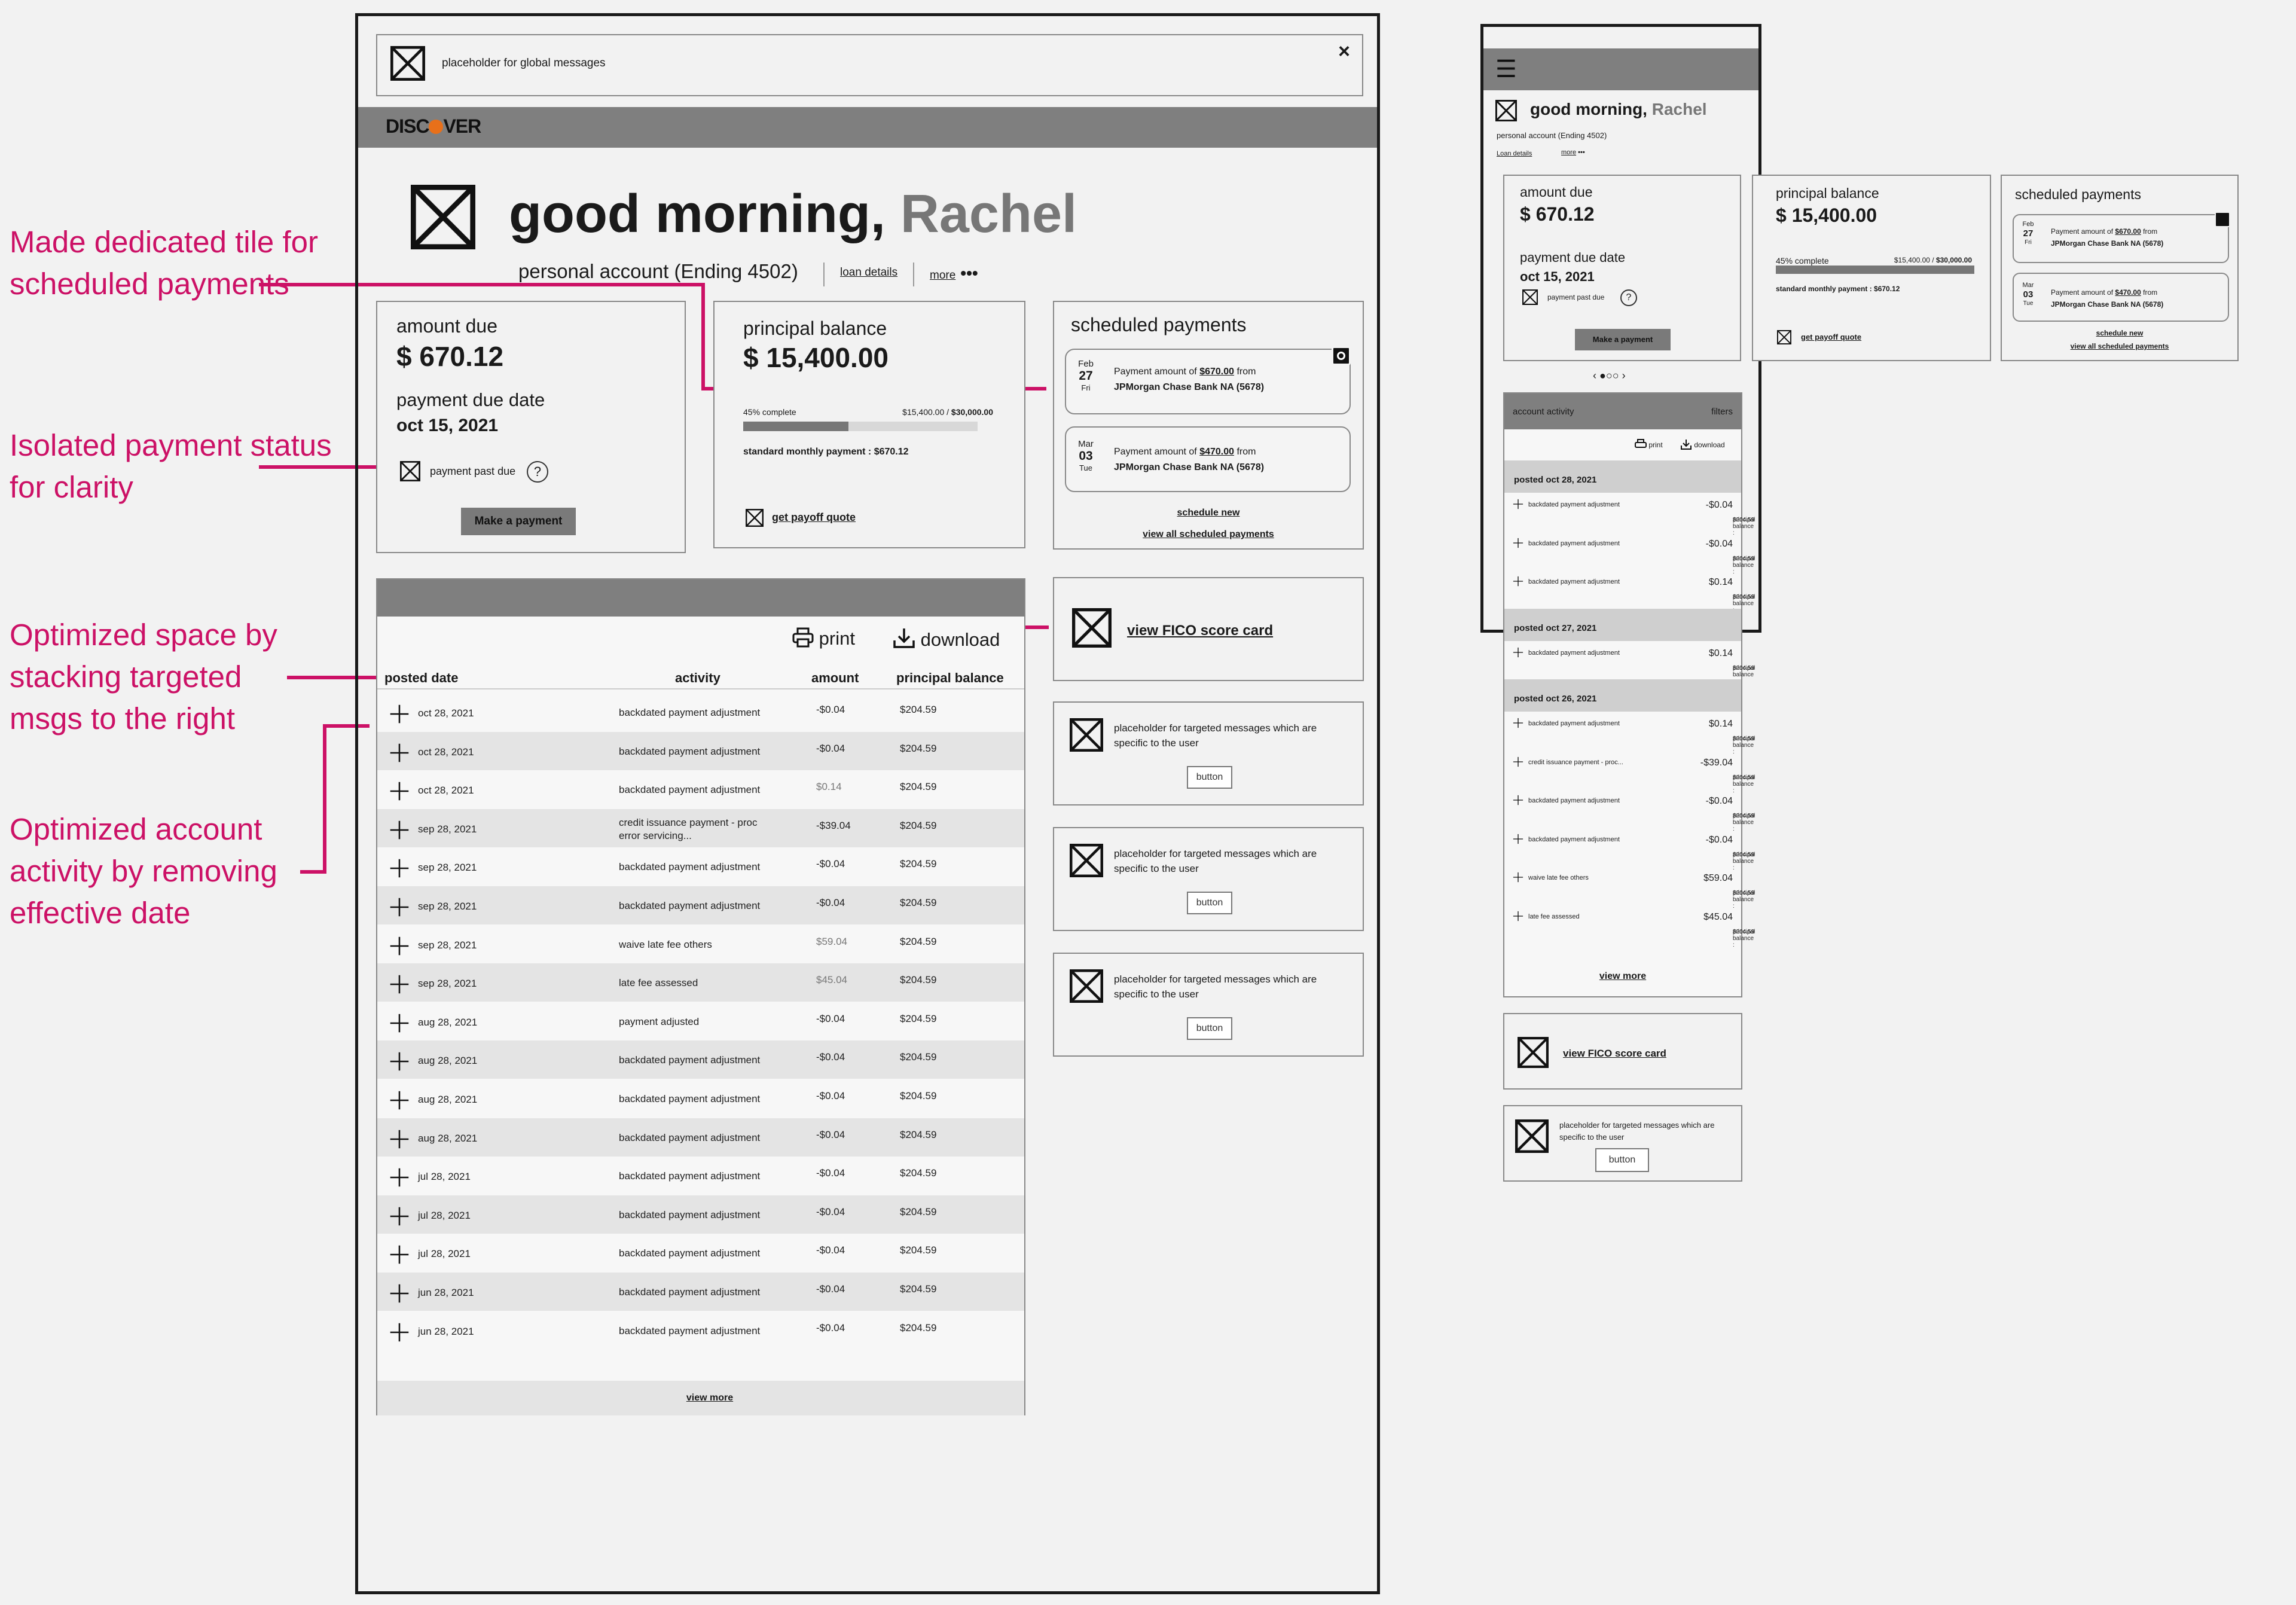 This screenshot has width=2296, height=1605. What do you see at coordinates (1543, 412) in the screenshot?
I see `activity-title: account activity` at bounding box center [1543, 412].